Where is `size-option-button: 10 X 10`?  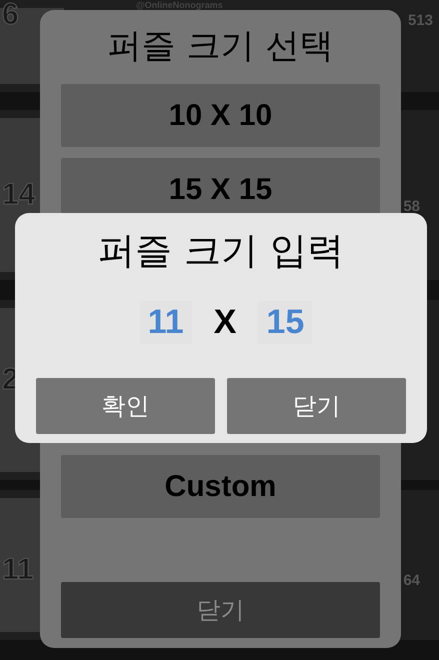
size-option-button: 10 X 10 is located at coordinates (220, 115).